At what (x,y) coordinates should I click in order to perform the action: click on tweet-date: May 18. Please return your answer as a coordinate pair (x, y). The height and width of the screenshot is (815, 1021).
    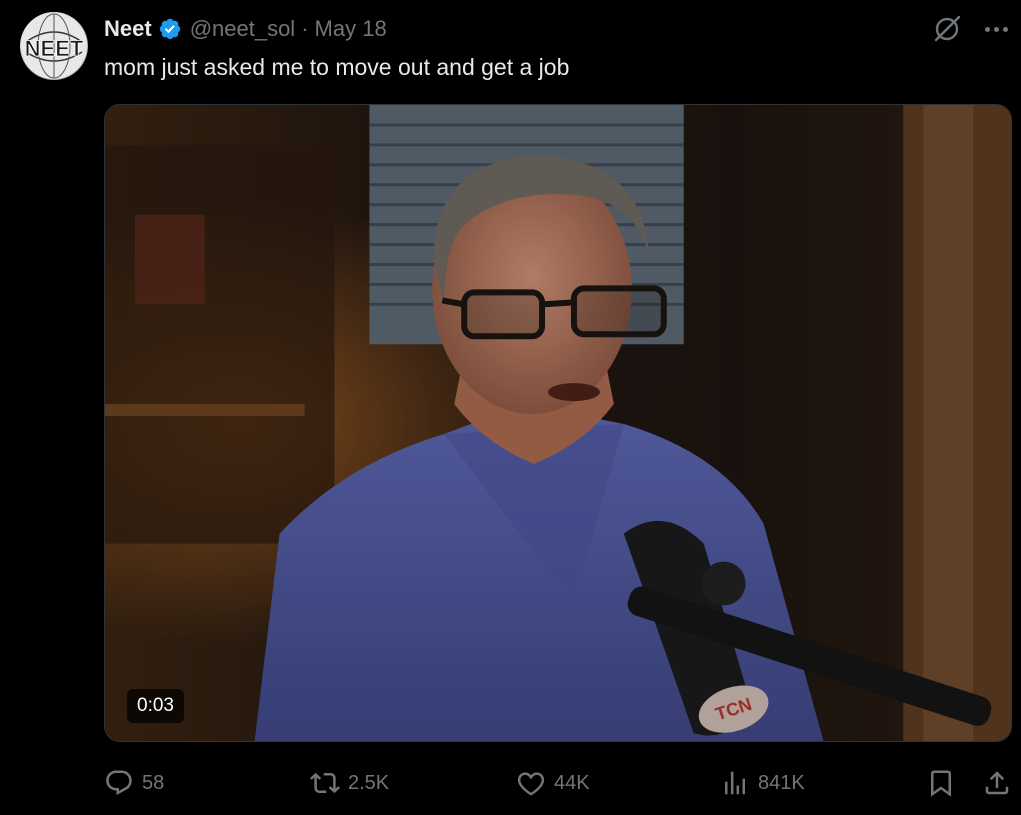
    Looking at the image, I should click on (351, 29).